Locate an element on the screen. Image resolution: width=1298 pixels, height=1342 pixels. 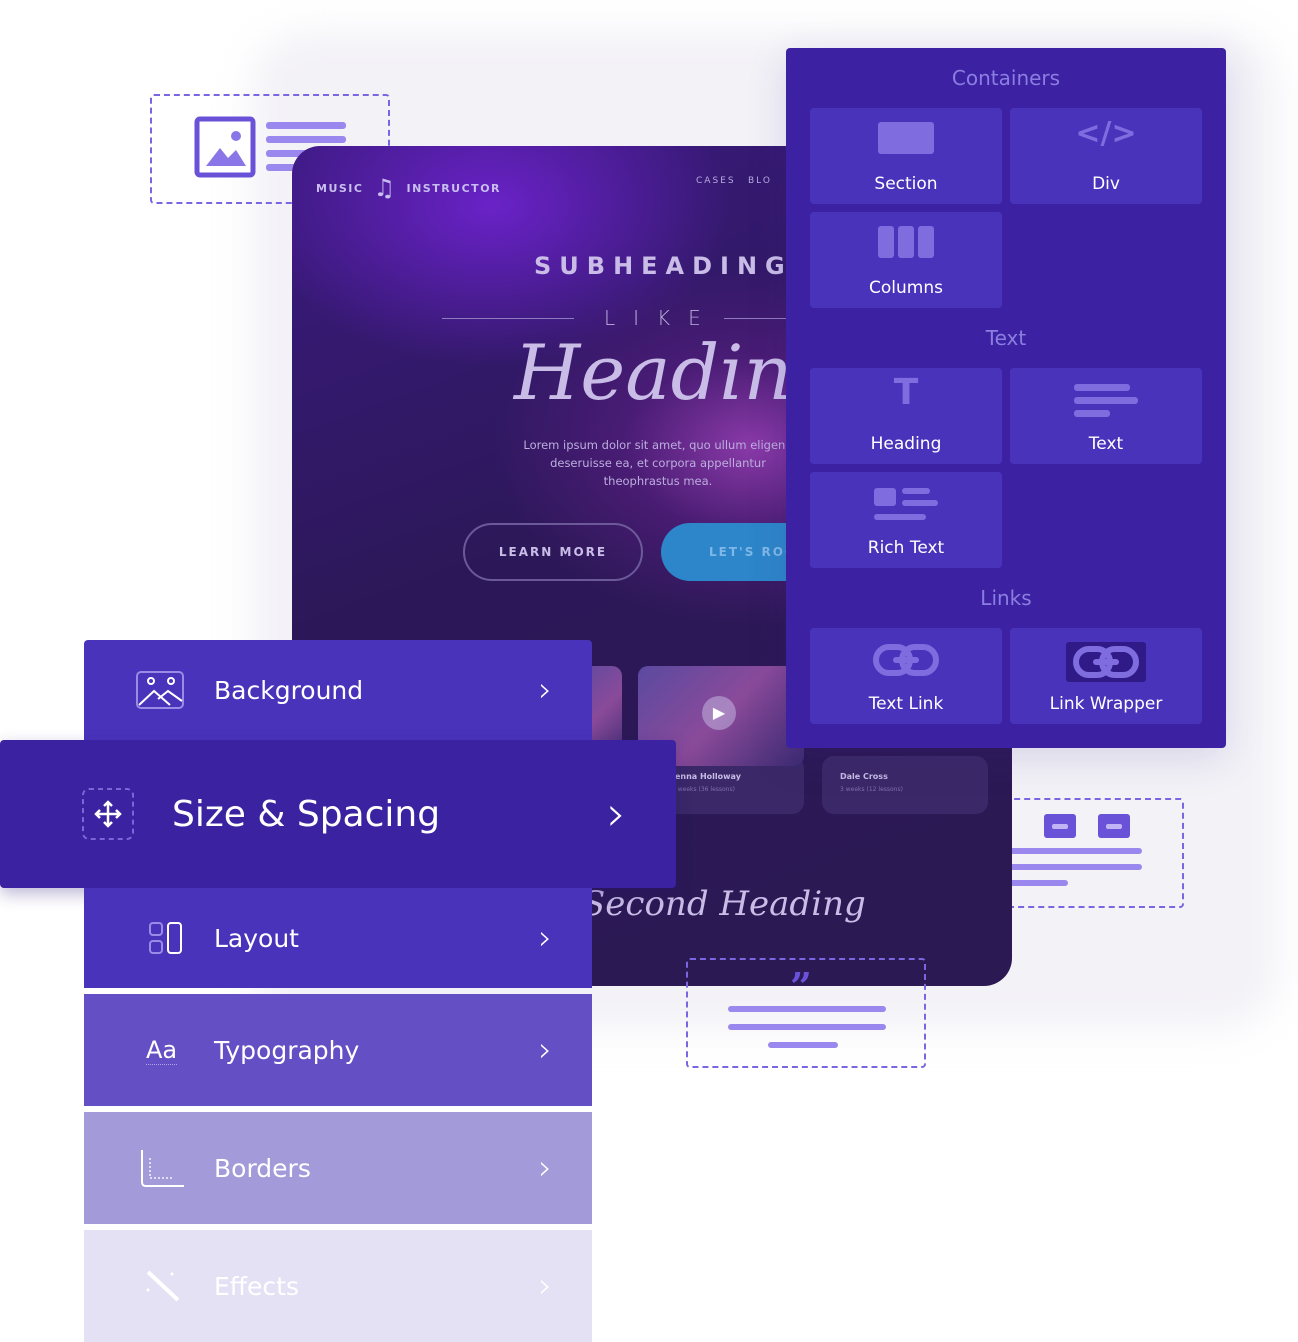
style-row-size-spacing: Size & Spacing › is located at coordinates (338, 814).